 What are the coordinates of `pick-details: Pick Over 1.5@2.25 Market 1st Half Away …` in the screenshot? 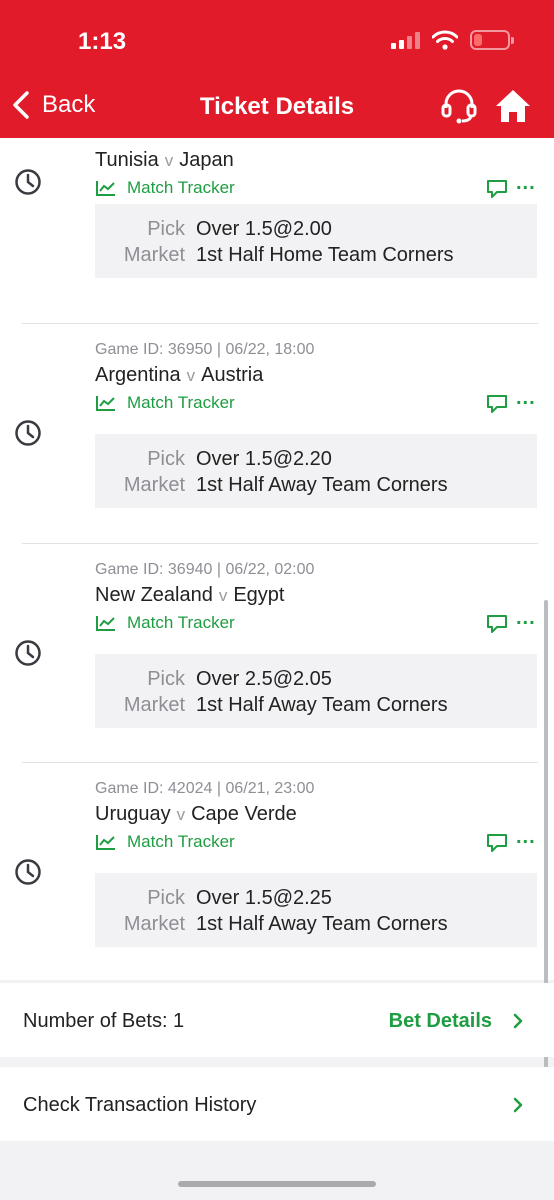 It's located at (316, 910).